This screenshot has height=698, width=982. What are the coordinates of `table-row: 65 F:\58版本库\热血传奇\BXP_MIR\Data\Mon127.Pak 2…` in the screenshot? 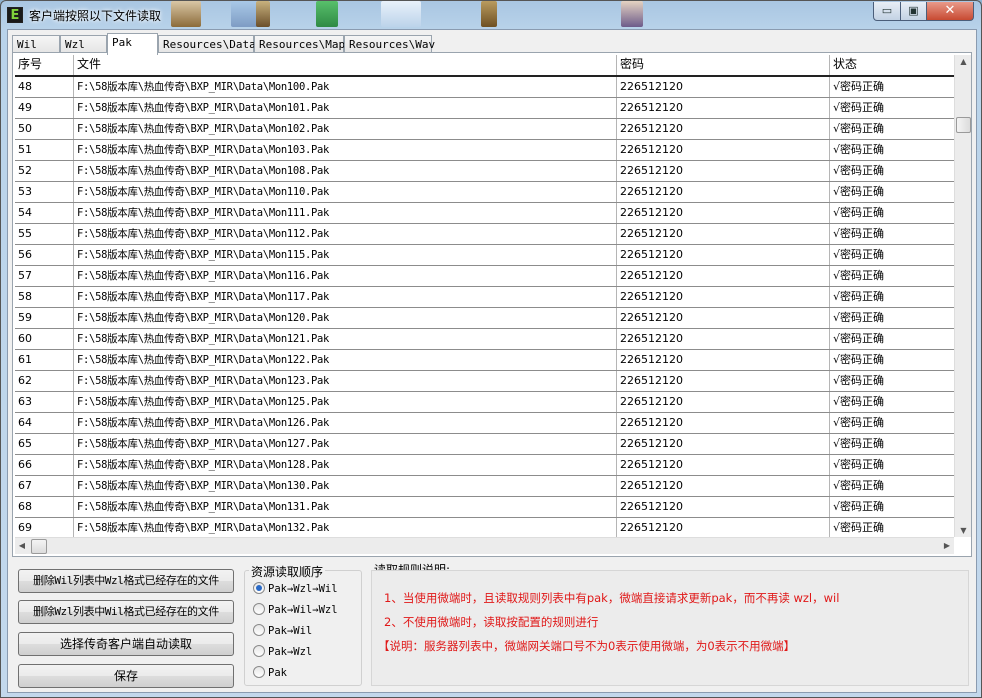 It's located at (484, 444).